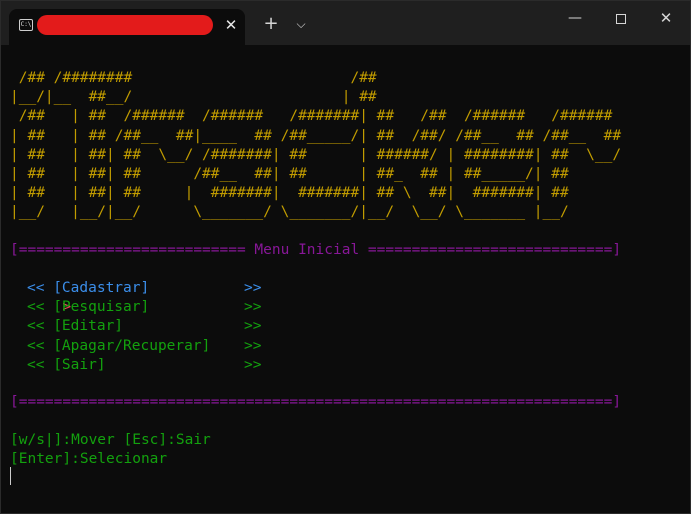  I want to click on close-window-button: ✕, so click(666, 18).